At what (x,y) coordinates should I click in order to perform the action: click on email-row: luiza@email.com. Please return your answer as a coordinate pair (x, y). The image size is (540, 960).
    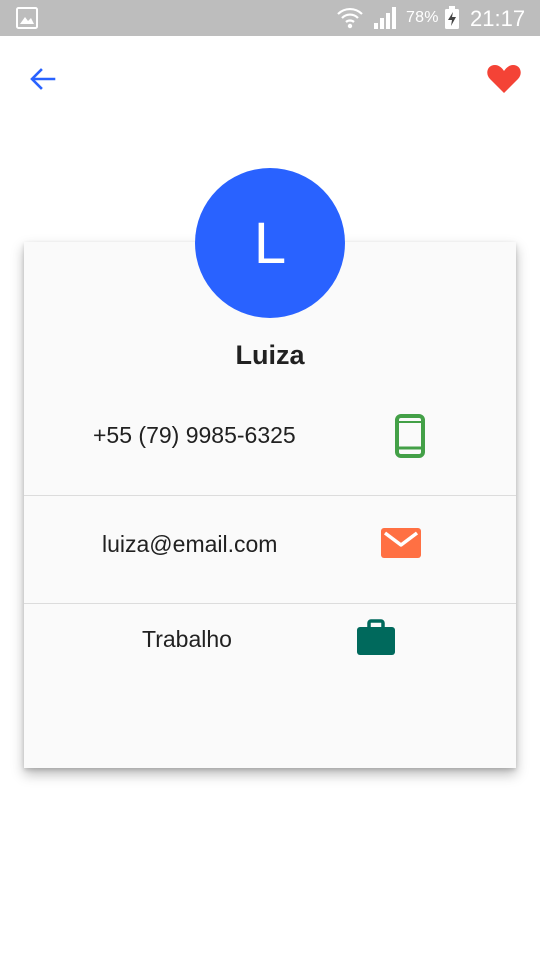
    Looking at the image, I should click on (270, 550).